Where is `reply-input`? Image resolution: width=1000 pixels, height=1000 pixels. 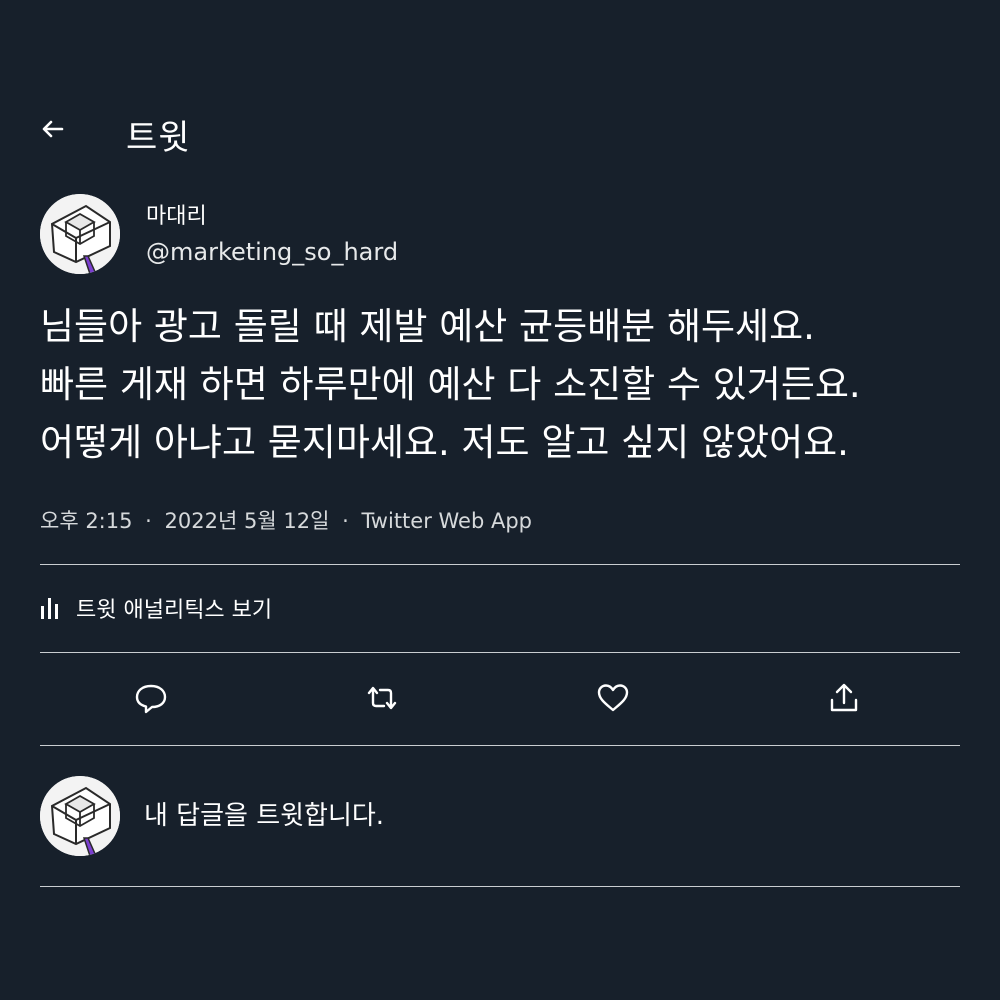
reply-input is located at coordinates (534, 816).